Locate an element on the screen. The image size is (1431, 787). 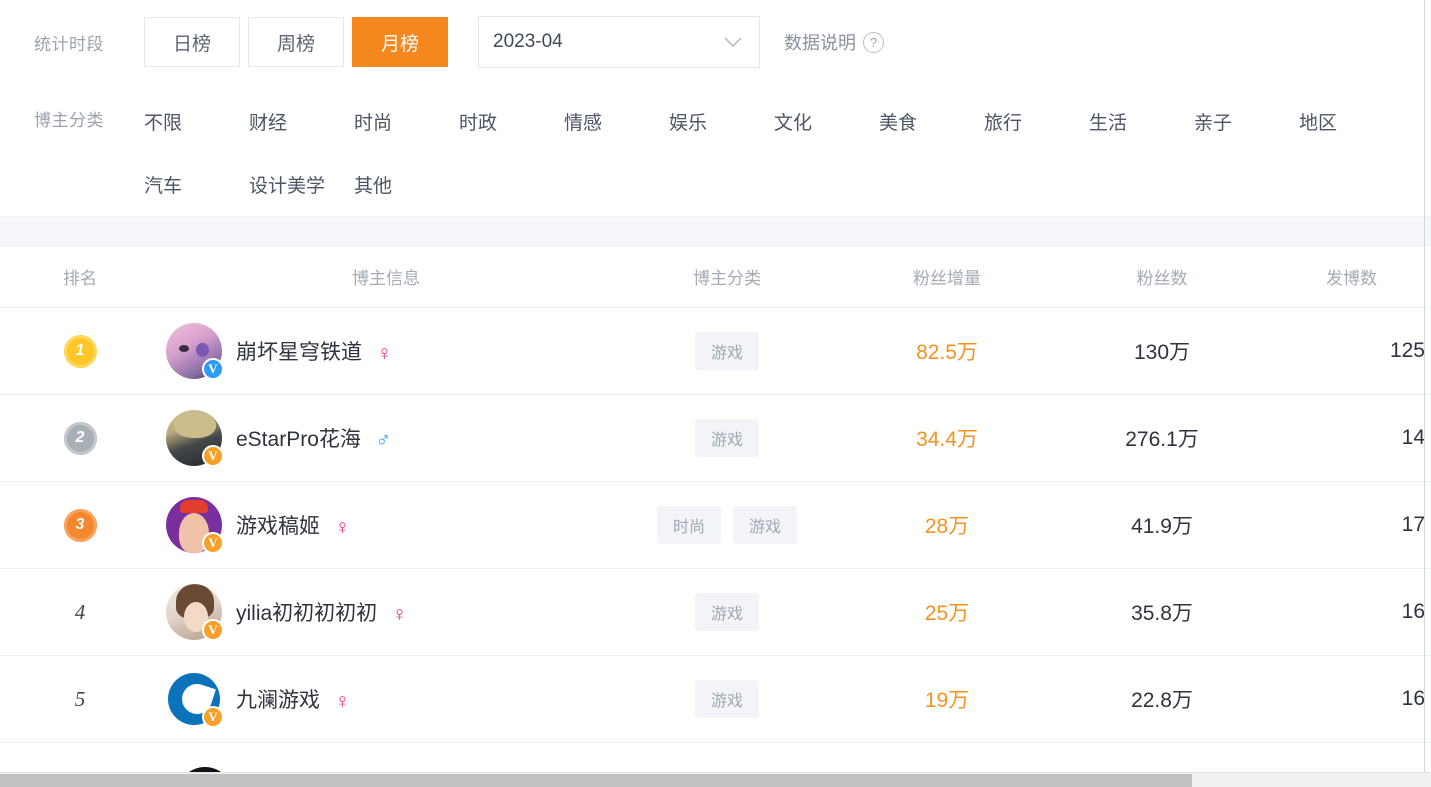
table-row: 5 V 九澜游戏 ♀ 游戏 19万 22.8万 16 is located at coordinates (715, 699).